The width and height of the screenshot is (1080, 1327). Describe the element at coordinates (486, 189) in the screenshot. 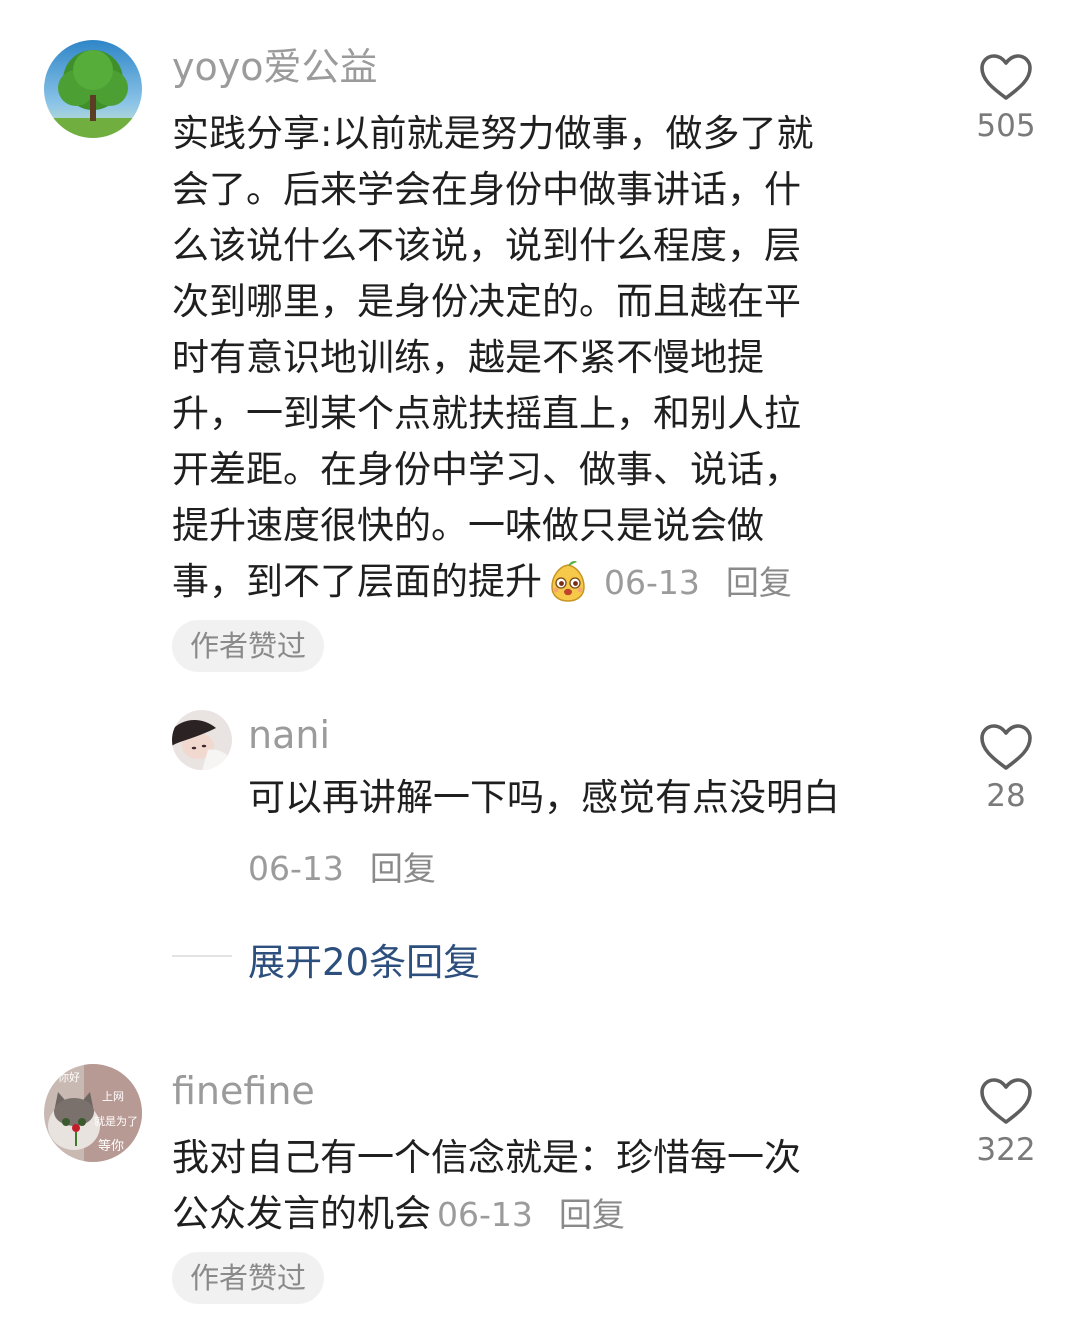

I see `comment-line: 会了。后来学会在身份中做事讲话，什` at that location.